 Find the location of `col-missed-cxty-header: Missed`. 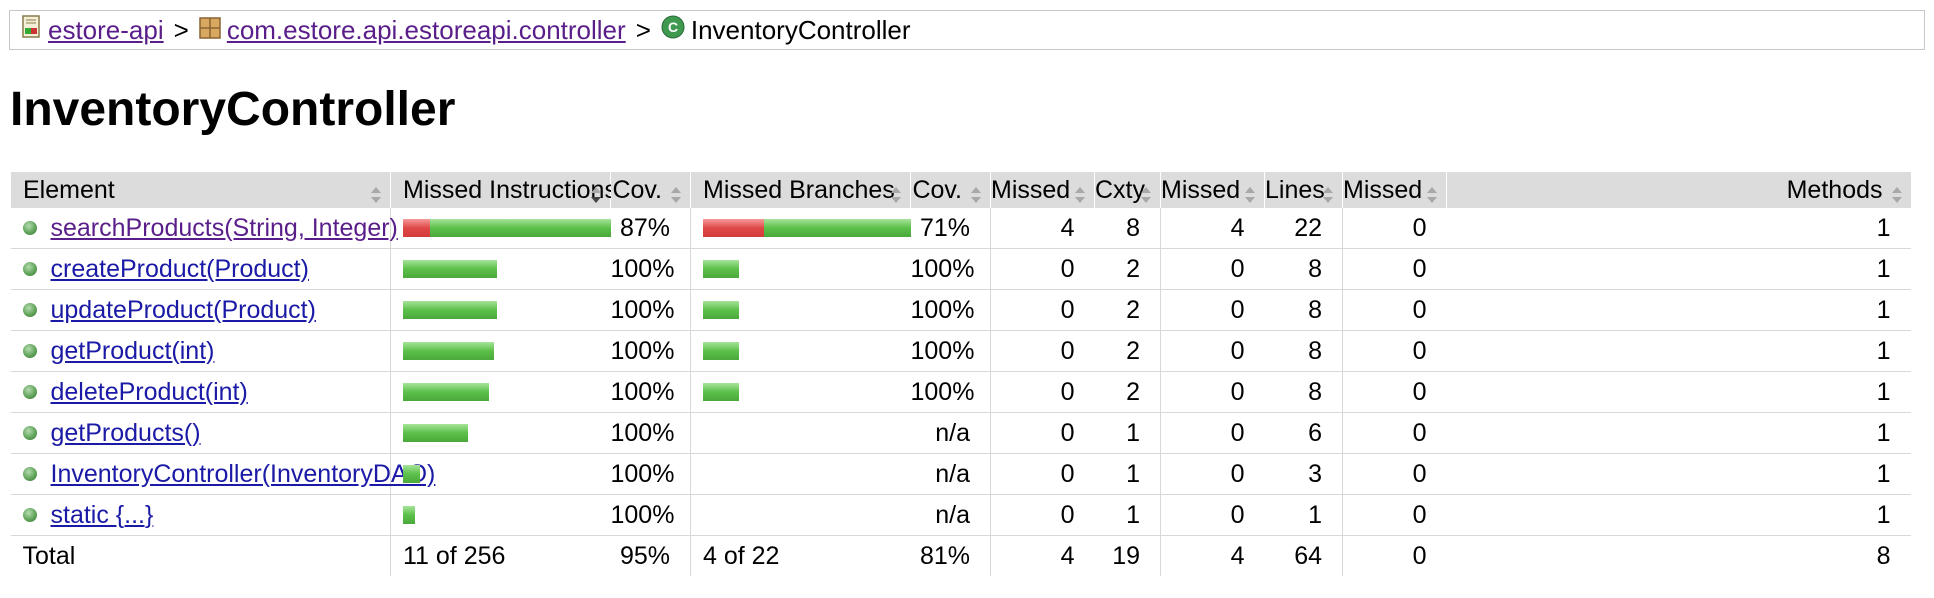

col-missed-cxty-header: Missed is located at coordinates (1042, 190).